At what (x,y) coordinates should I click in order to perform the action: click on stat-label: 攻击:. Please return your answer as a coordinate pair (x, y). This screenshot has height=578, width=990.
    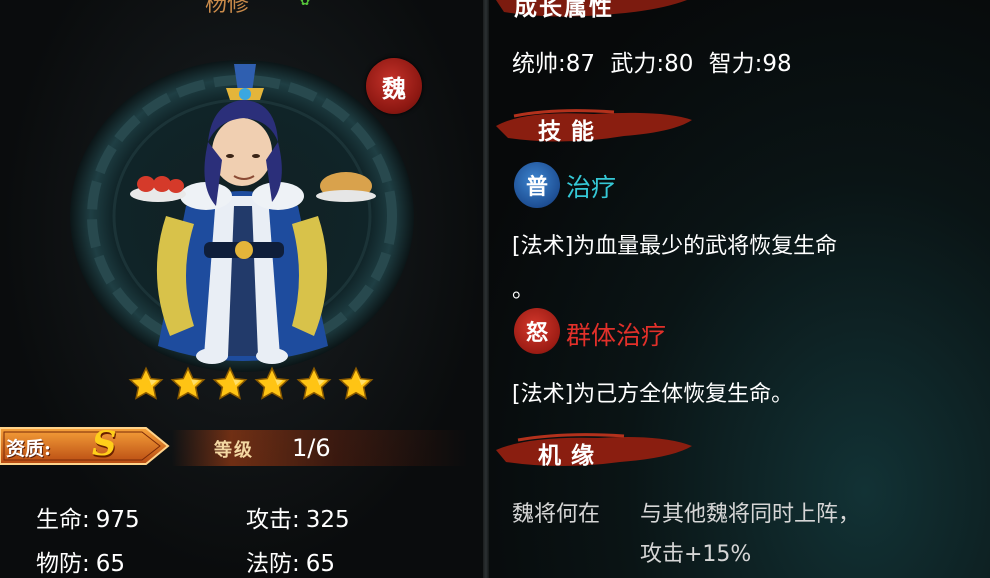
    Looking at the image, I should click on (273, 520).